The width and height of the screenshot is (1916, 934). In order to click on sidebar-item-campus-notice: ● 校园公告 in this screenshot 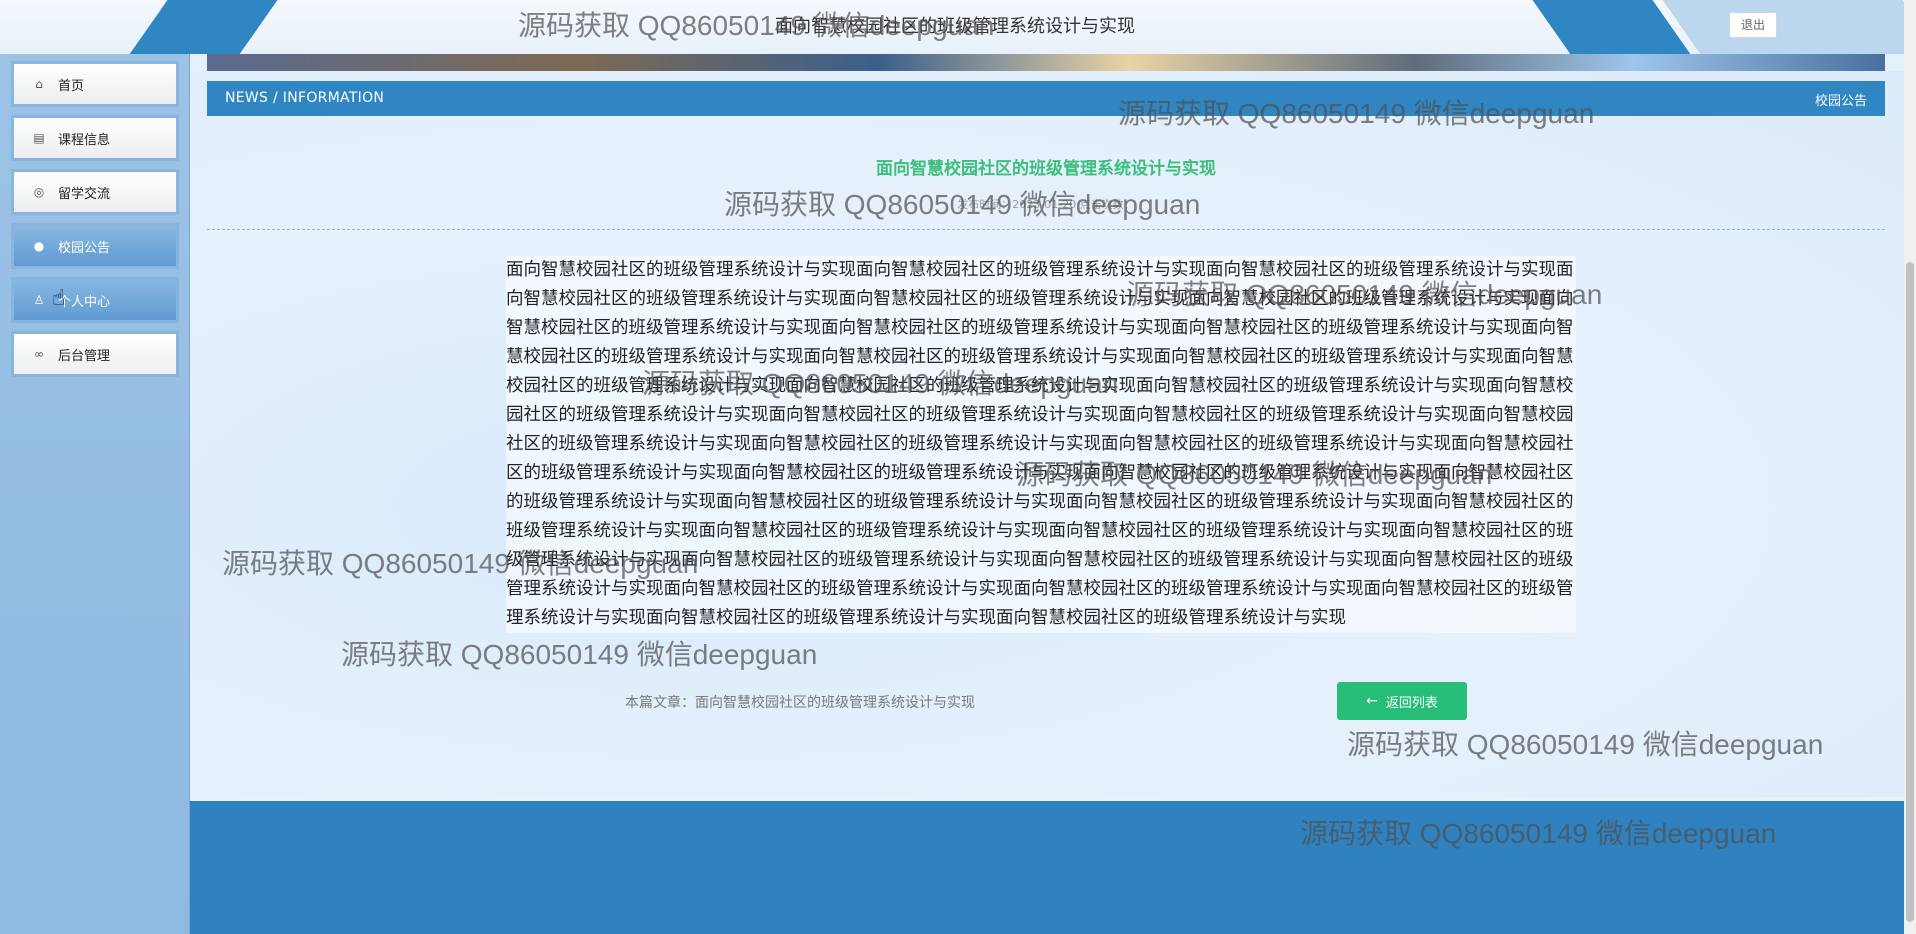, I will do `click(95, 246)`.